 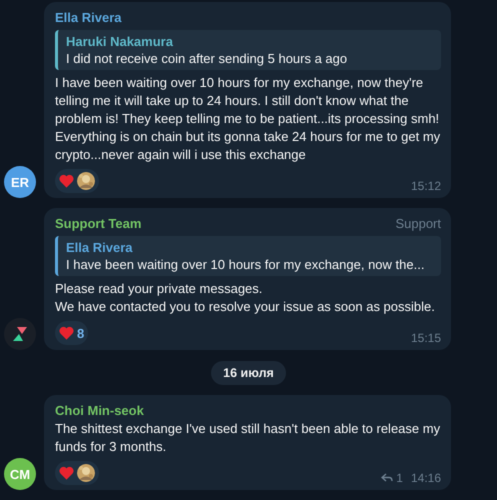 I want to click on message-time: 14:16, so click(x=425, y=478).